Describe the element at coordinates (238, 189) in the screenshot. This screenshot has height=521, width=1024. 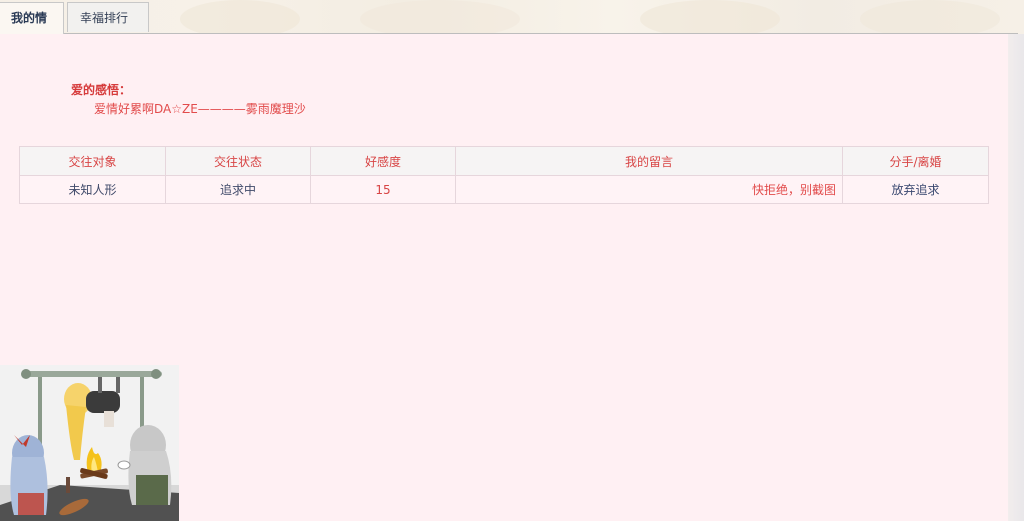
I see `status-cell: 追求中` at that location.